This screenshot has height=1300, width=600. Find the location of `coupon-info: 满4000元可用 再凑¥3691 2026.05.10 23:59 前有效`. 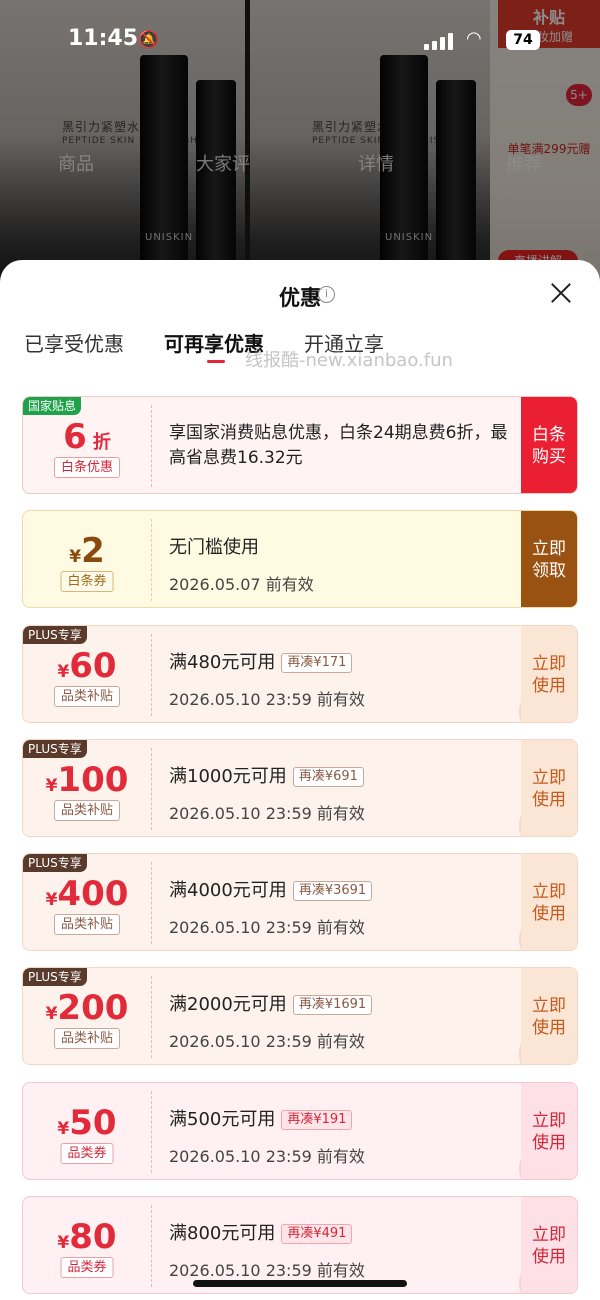

coupon-info: 满4000元可用 再凑¥3691 2026.05.10 23:59 前有效 is located at coordinates (344, 902).